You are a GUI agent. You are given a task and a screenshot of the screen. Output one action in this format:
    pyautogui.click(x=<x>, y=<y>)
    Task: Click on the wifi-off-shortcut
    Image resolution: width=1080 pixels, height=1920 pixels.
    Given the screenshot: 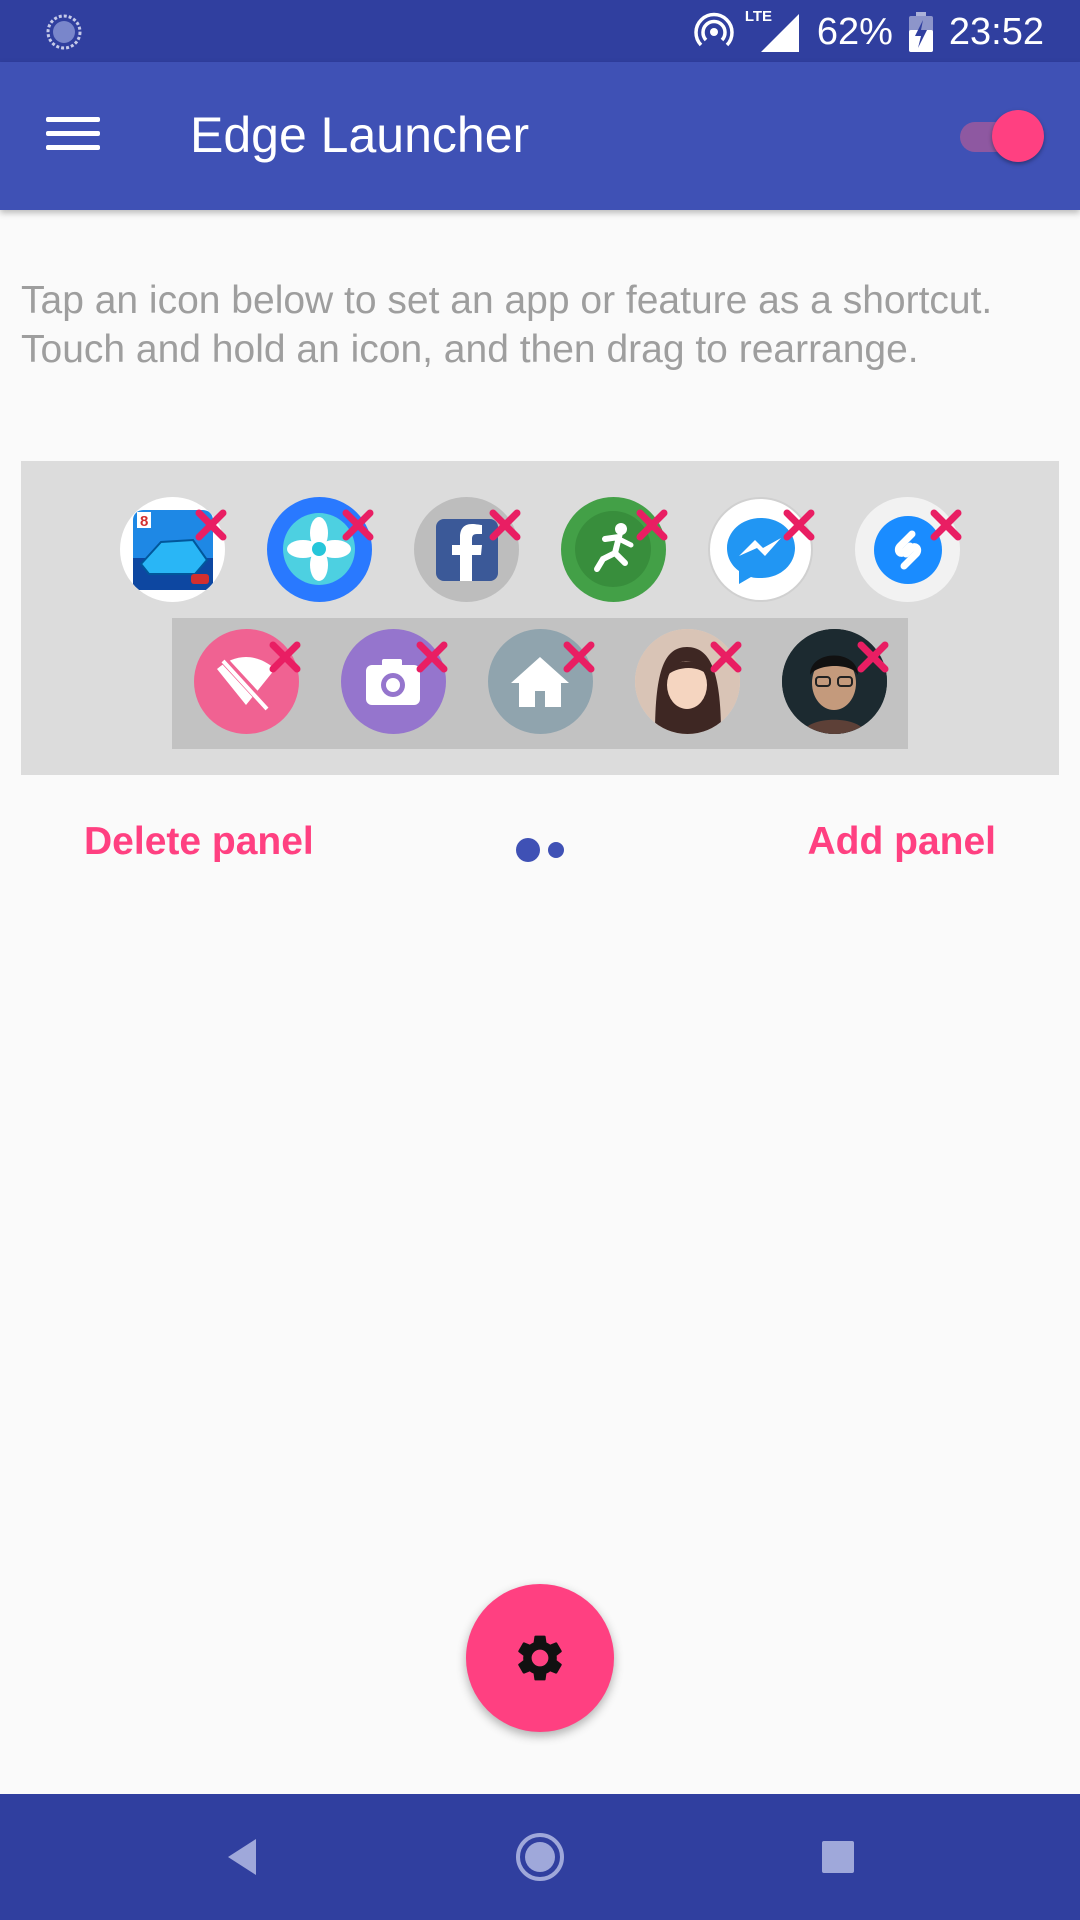 What is the action you would take?
    pyautogui.click(x=246, y=681)
    